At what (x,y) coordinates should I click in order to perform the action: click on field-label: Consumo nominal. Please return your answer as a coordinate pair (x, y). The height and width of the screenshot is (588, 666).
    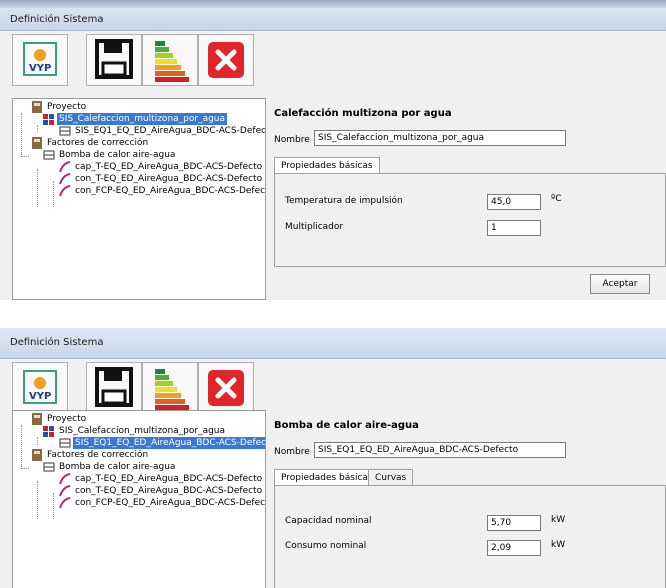
    Looking at the image, I should click on (326, 546).